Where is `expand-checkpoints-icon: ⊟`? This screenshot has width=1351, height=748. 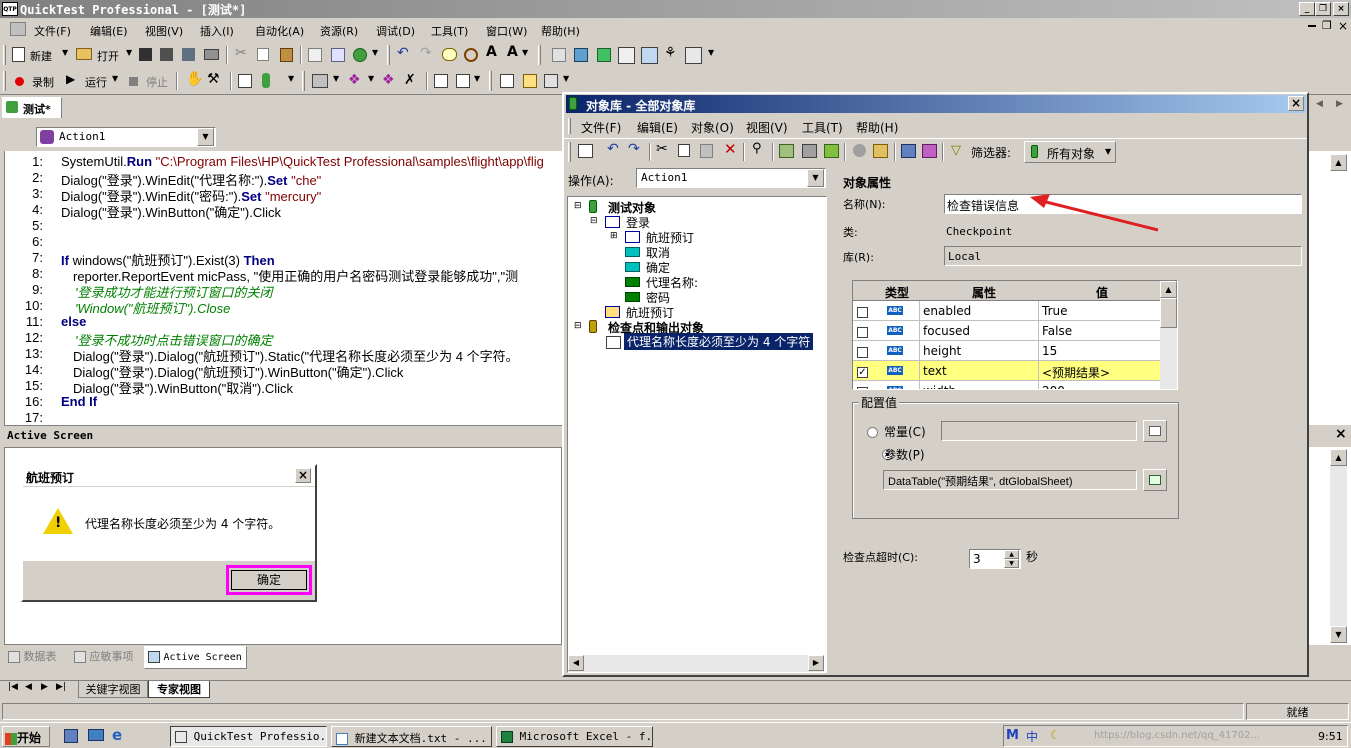 expand-checkpoints-icon: ⊟ is located at coordinates (578, 326).